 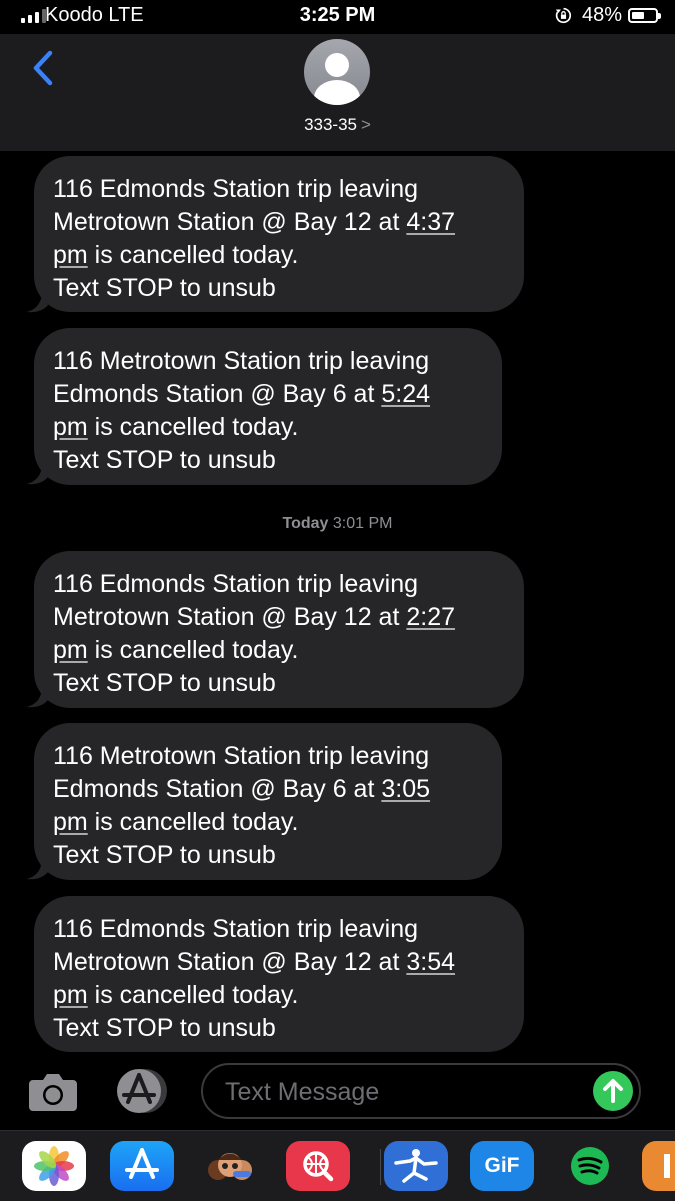 What do you see at coordinates (658, 1166) in the screenshot?
I see `partial-app-icon` at bounding box center [658, 1166].